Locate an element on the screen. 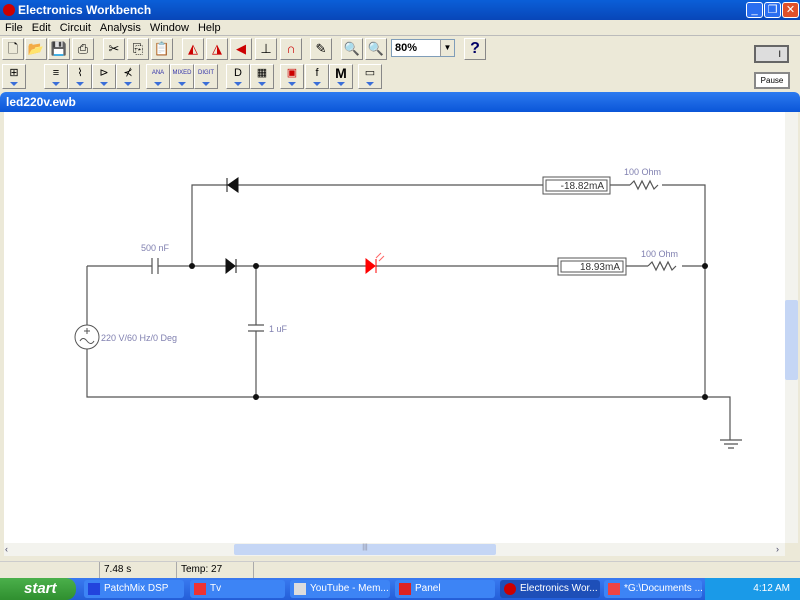  diode-main is located at coordinates (231, 266).